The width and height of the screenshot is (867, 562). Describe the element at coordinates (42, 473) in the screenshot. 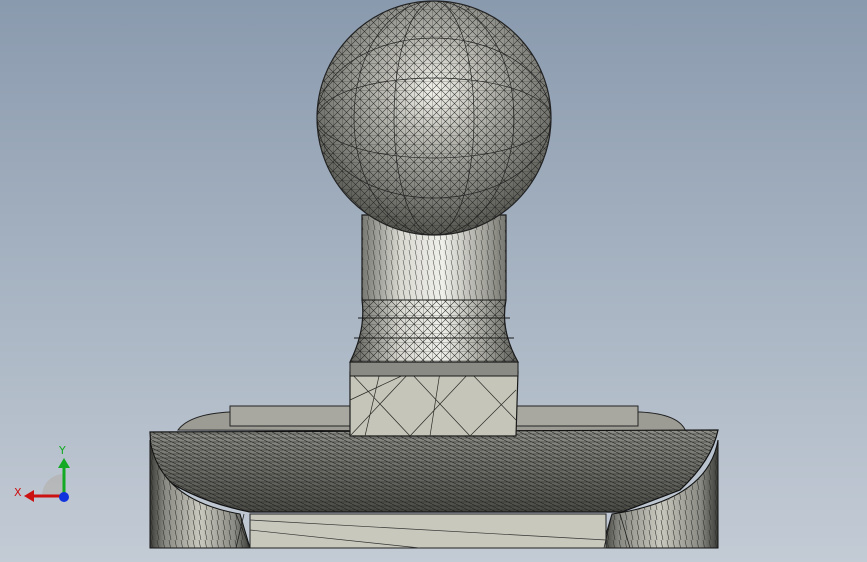

I see `axis-triad: X Y` at that location.